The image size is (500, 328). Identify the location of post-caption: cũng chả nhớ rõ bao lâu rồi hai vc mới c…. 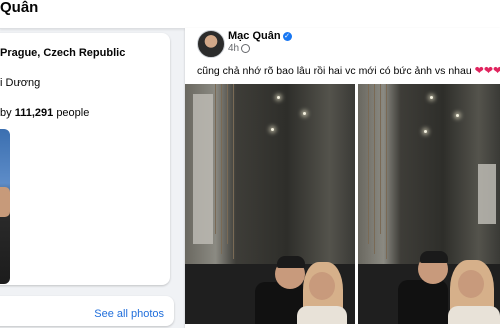
(348, 70).